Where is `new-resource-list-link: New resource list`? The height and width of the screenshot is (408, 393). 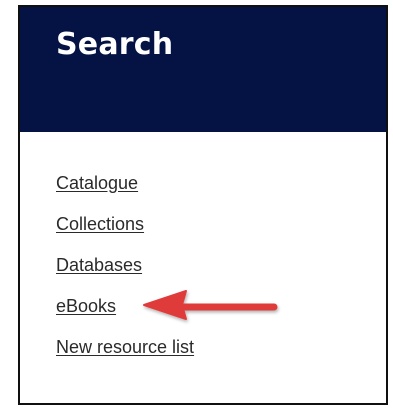 new-resource-list-link: New resource list is located at coordinates (125, 347).